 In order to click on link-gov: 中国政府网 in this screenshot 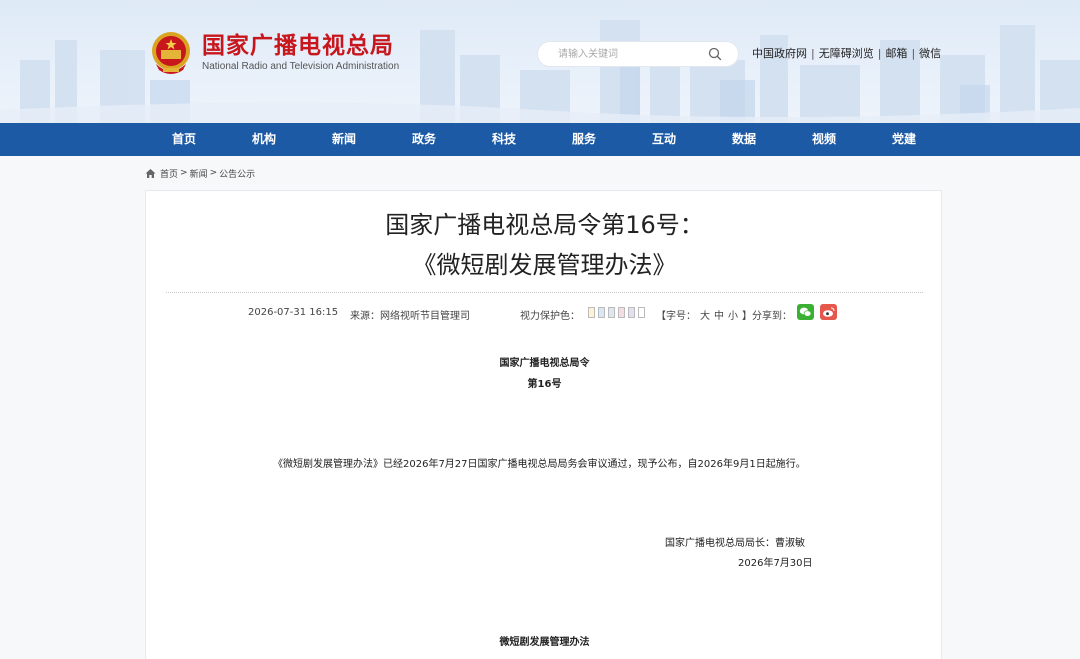, I will do `click(779, 53)`.